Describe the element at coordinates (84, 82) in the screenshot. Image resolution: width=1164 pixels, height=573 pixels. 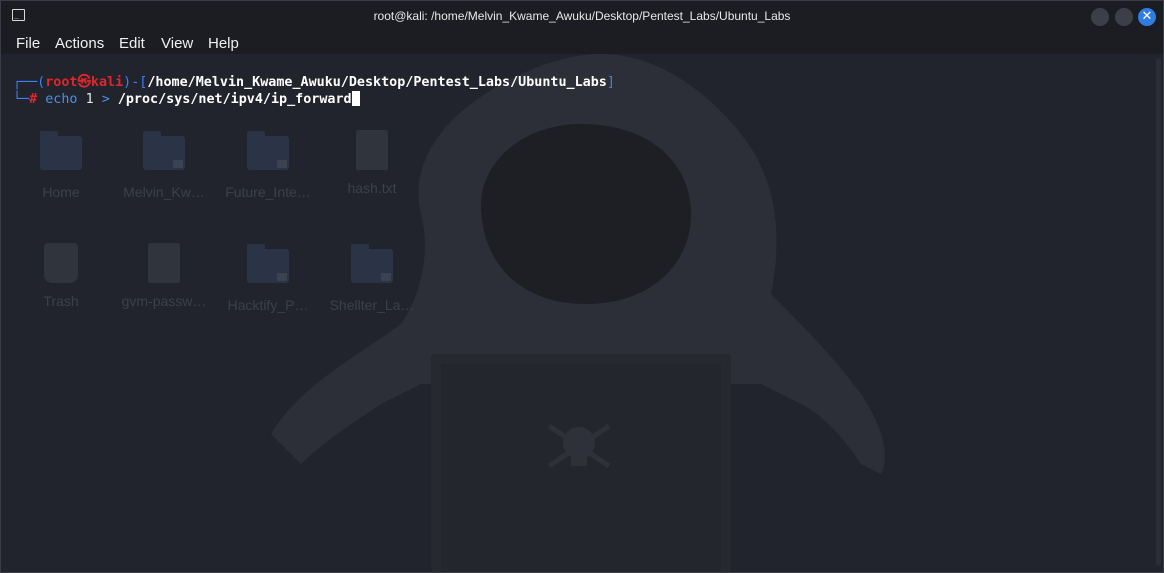
I see `prompt-at: ㉿` at that location.